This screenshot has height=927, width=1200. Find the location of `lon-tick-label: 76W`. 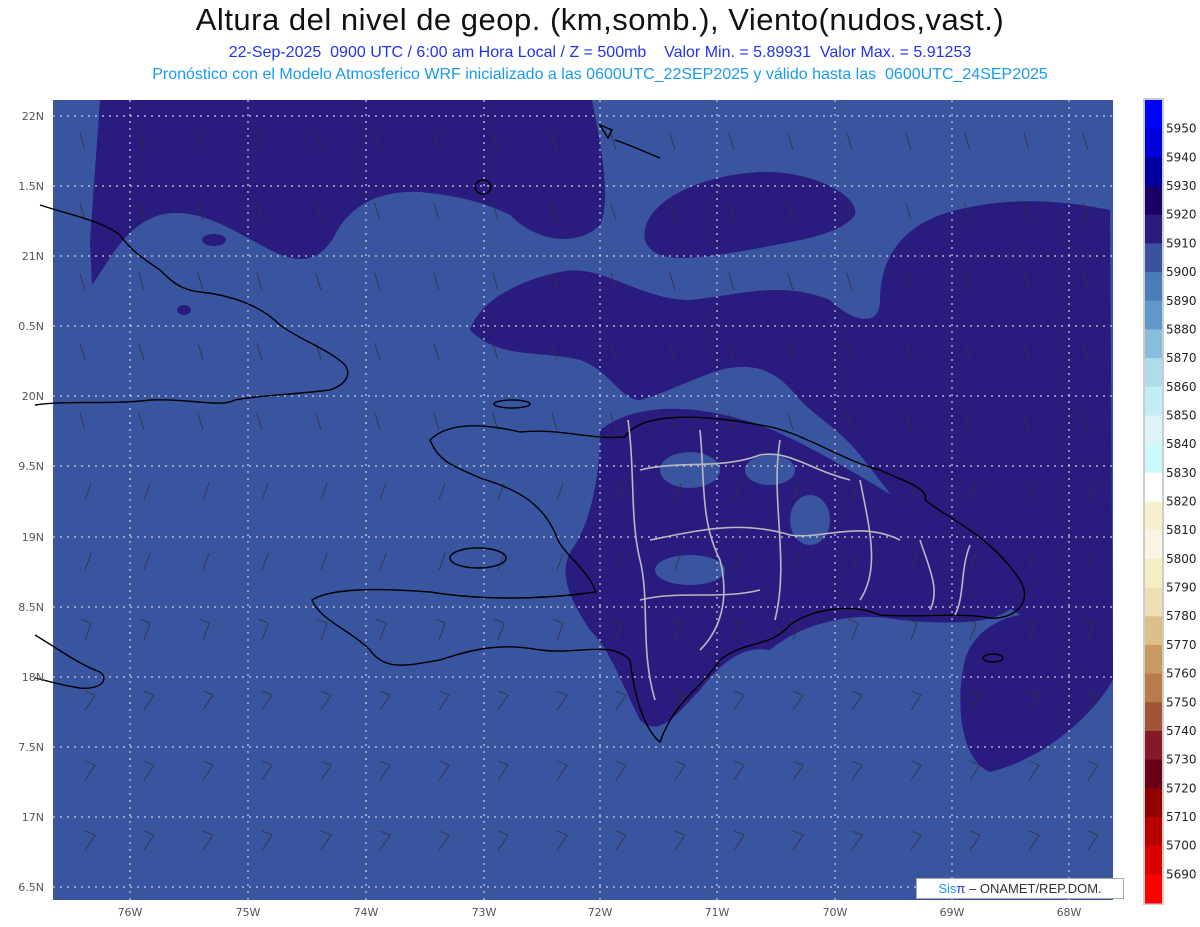

lon-tick-label: 76W is located at coordinates (130, 912).